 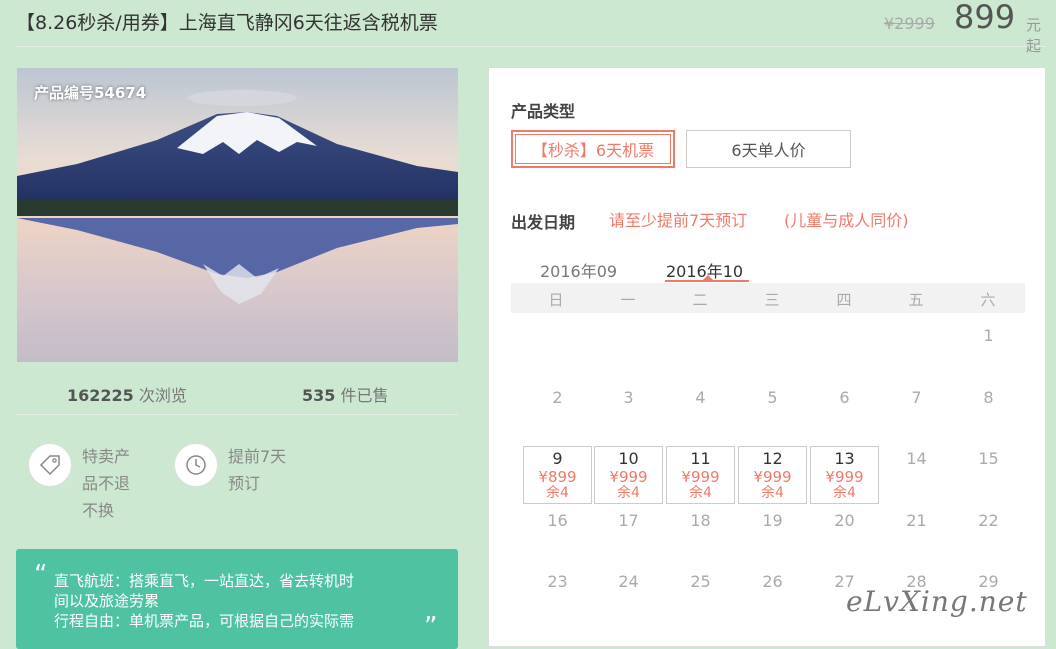 What do you see at coordinates (107, 601) in the screenshot?
I see `highlight-line: 间以及旅途劳累` at bounding box center [107, 601].